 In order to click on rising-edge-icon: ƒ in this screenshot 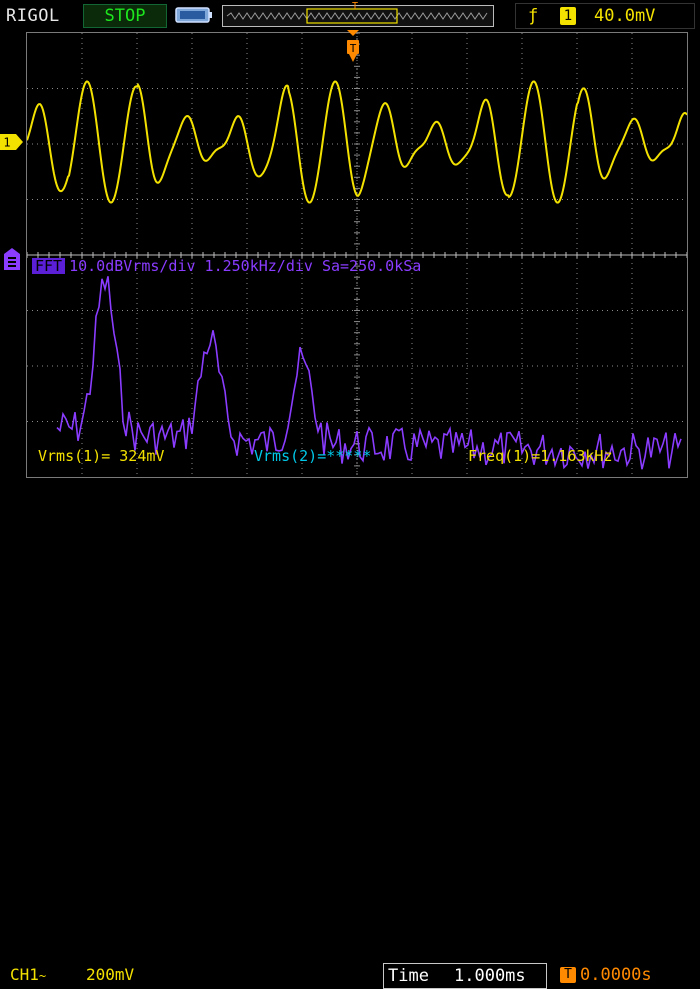, I will do `click(533, 16)`.